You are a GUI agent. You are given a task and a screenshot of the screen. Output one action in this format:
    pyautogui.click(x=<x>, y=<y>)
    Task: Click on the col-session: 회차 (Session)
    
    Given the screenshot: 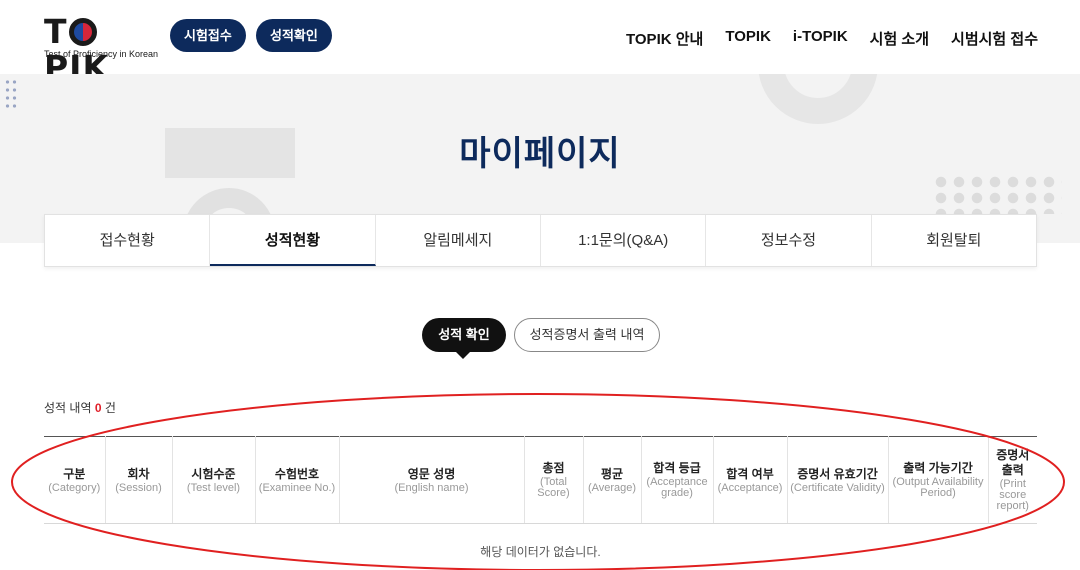 What is the action you would take?
    pyautogui.click(x=139, y=480)
    